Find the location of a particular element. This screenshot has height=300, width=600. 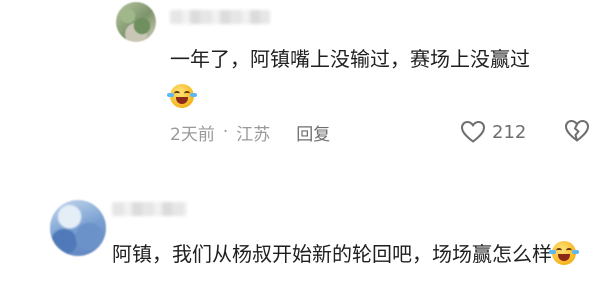

comment-meta: 2天前 · 江苏 回复 is located at coordinates (380, 132).